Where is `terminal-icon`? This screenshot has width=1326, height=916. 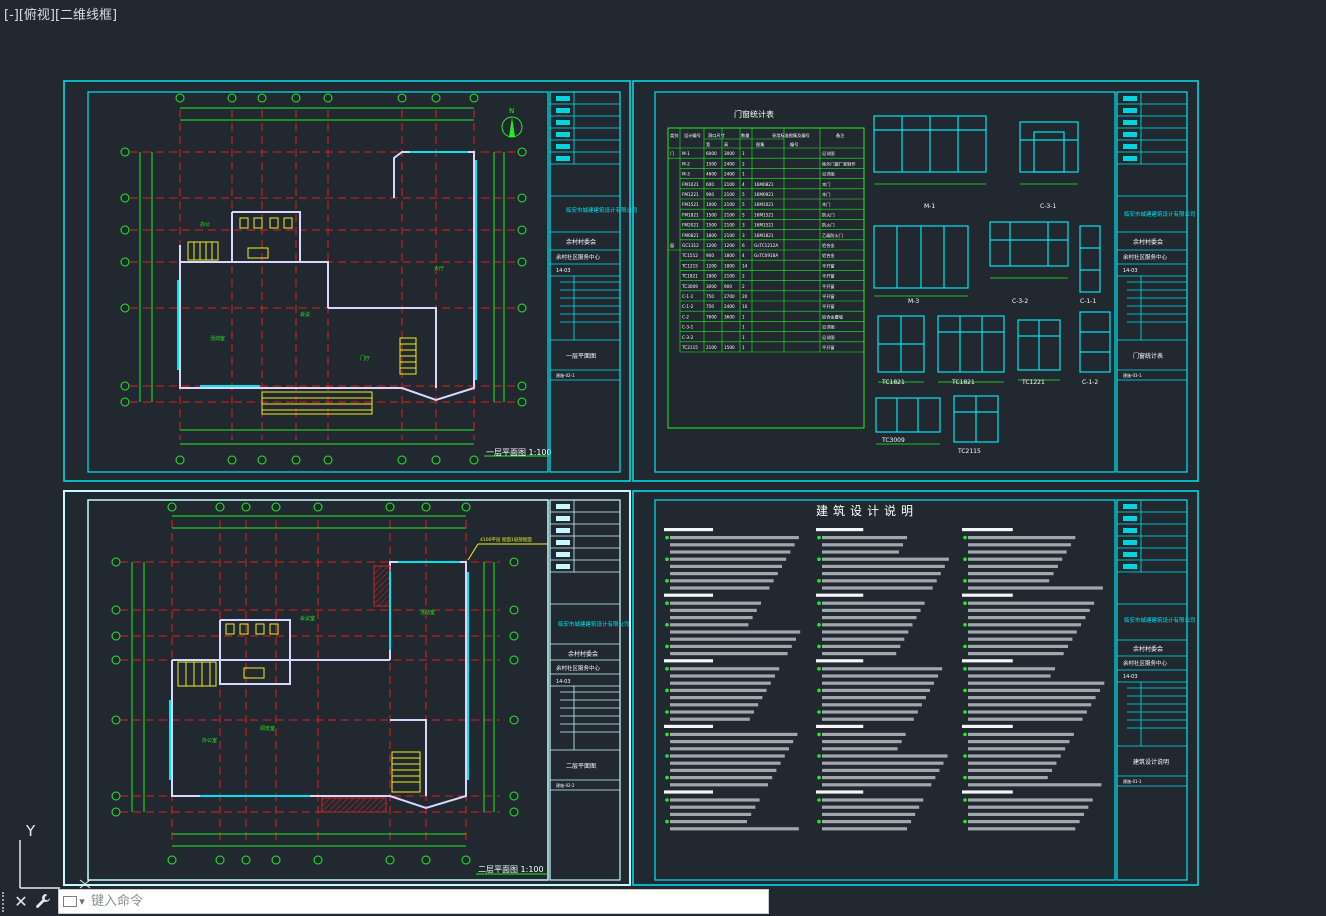 terminal-icon is located at coordinates (70, 901).